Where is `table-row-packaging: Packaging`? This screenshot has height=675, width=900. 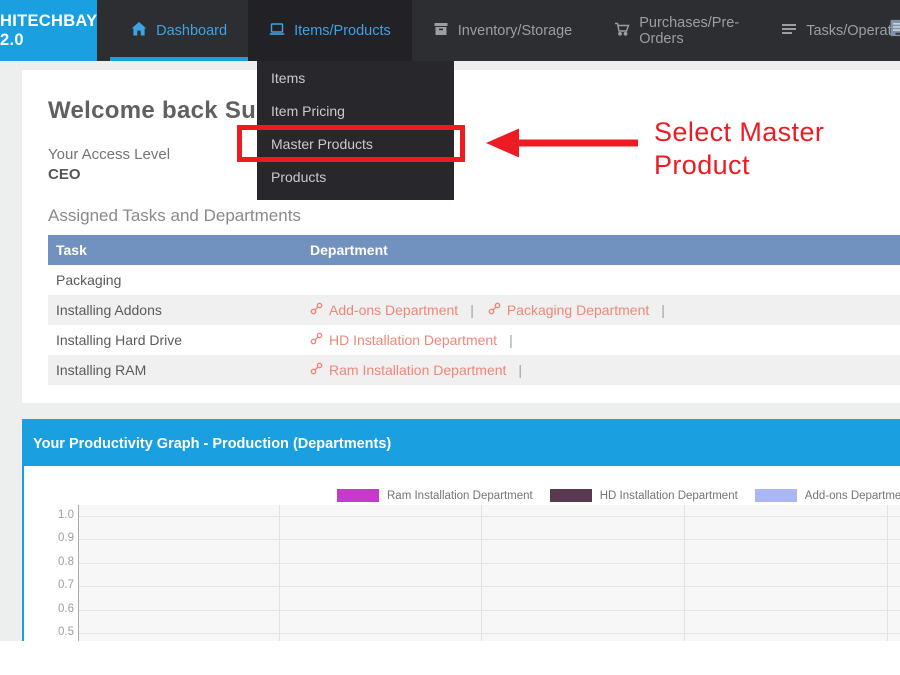 table-row-packaging: Packaging is located at coordinates (474, 280).